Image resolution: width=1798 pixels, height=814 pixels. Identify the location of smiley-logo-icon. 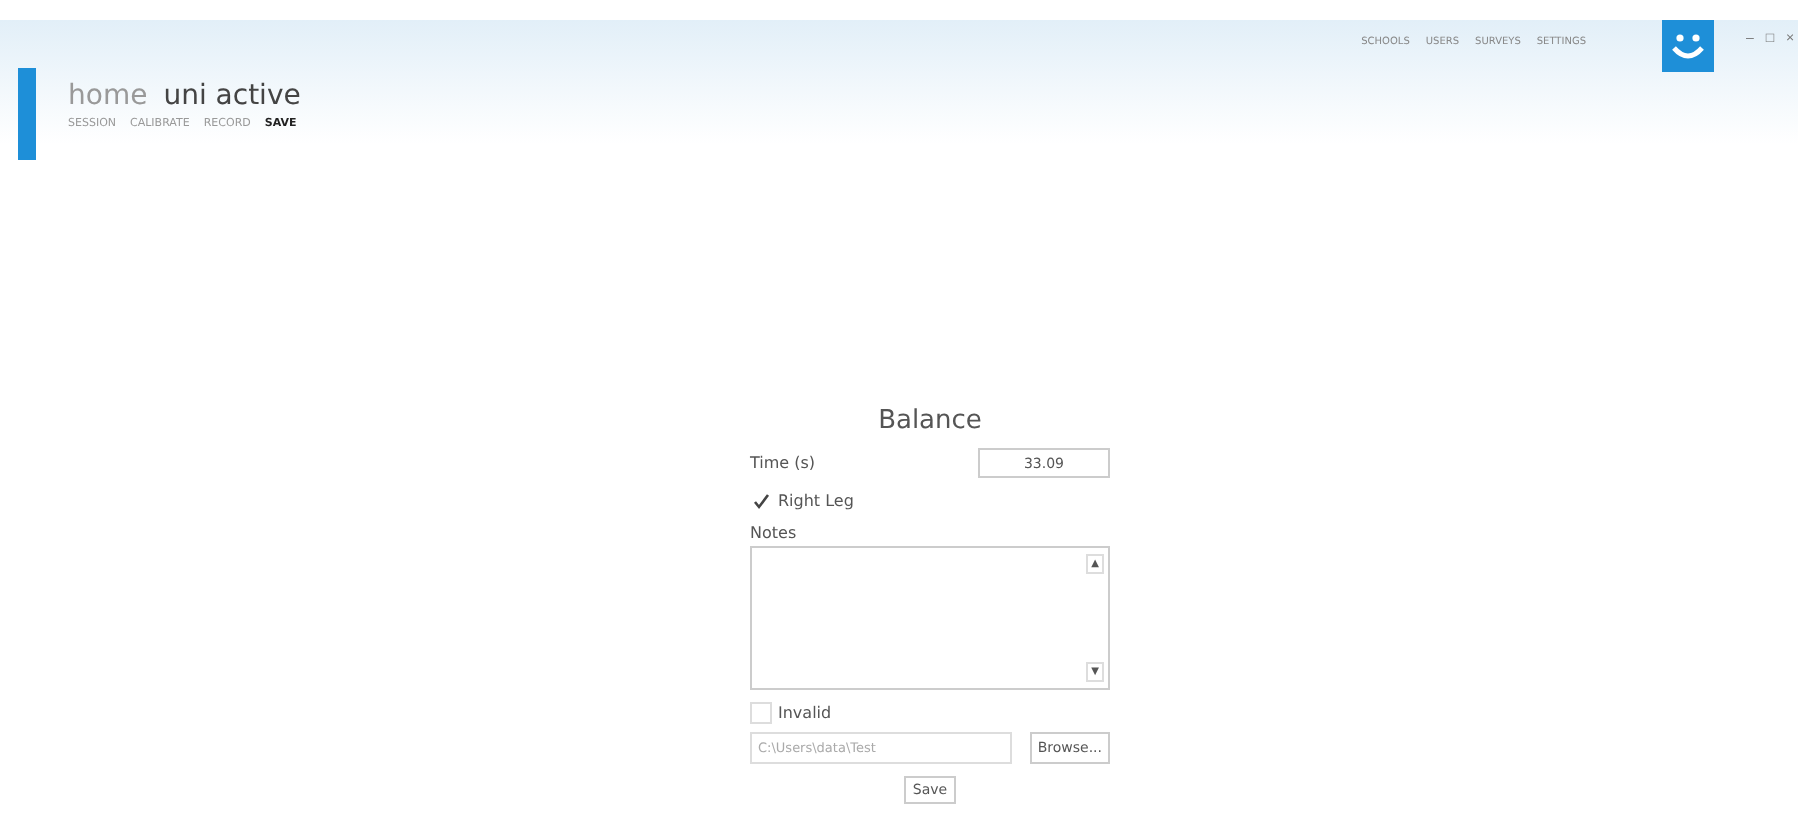
(1688, 46).